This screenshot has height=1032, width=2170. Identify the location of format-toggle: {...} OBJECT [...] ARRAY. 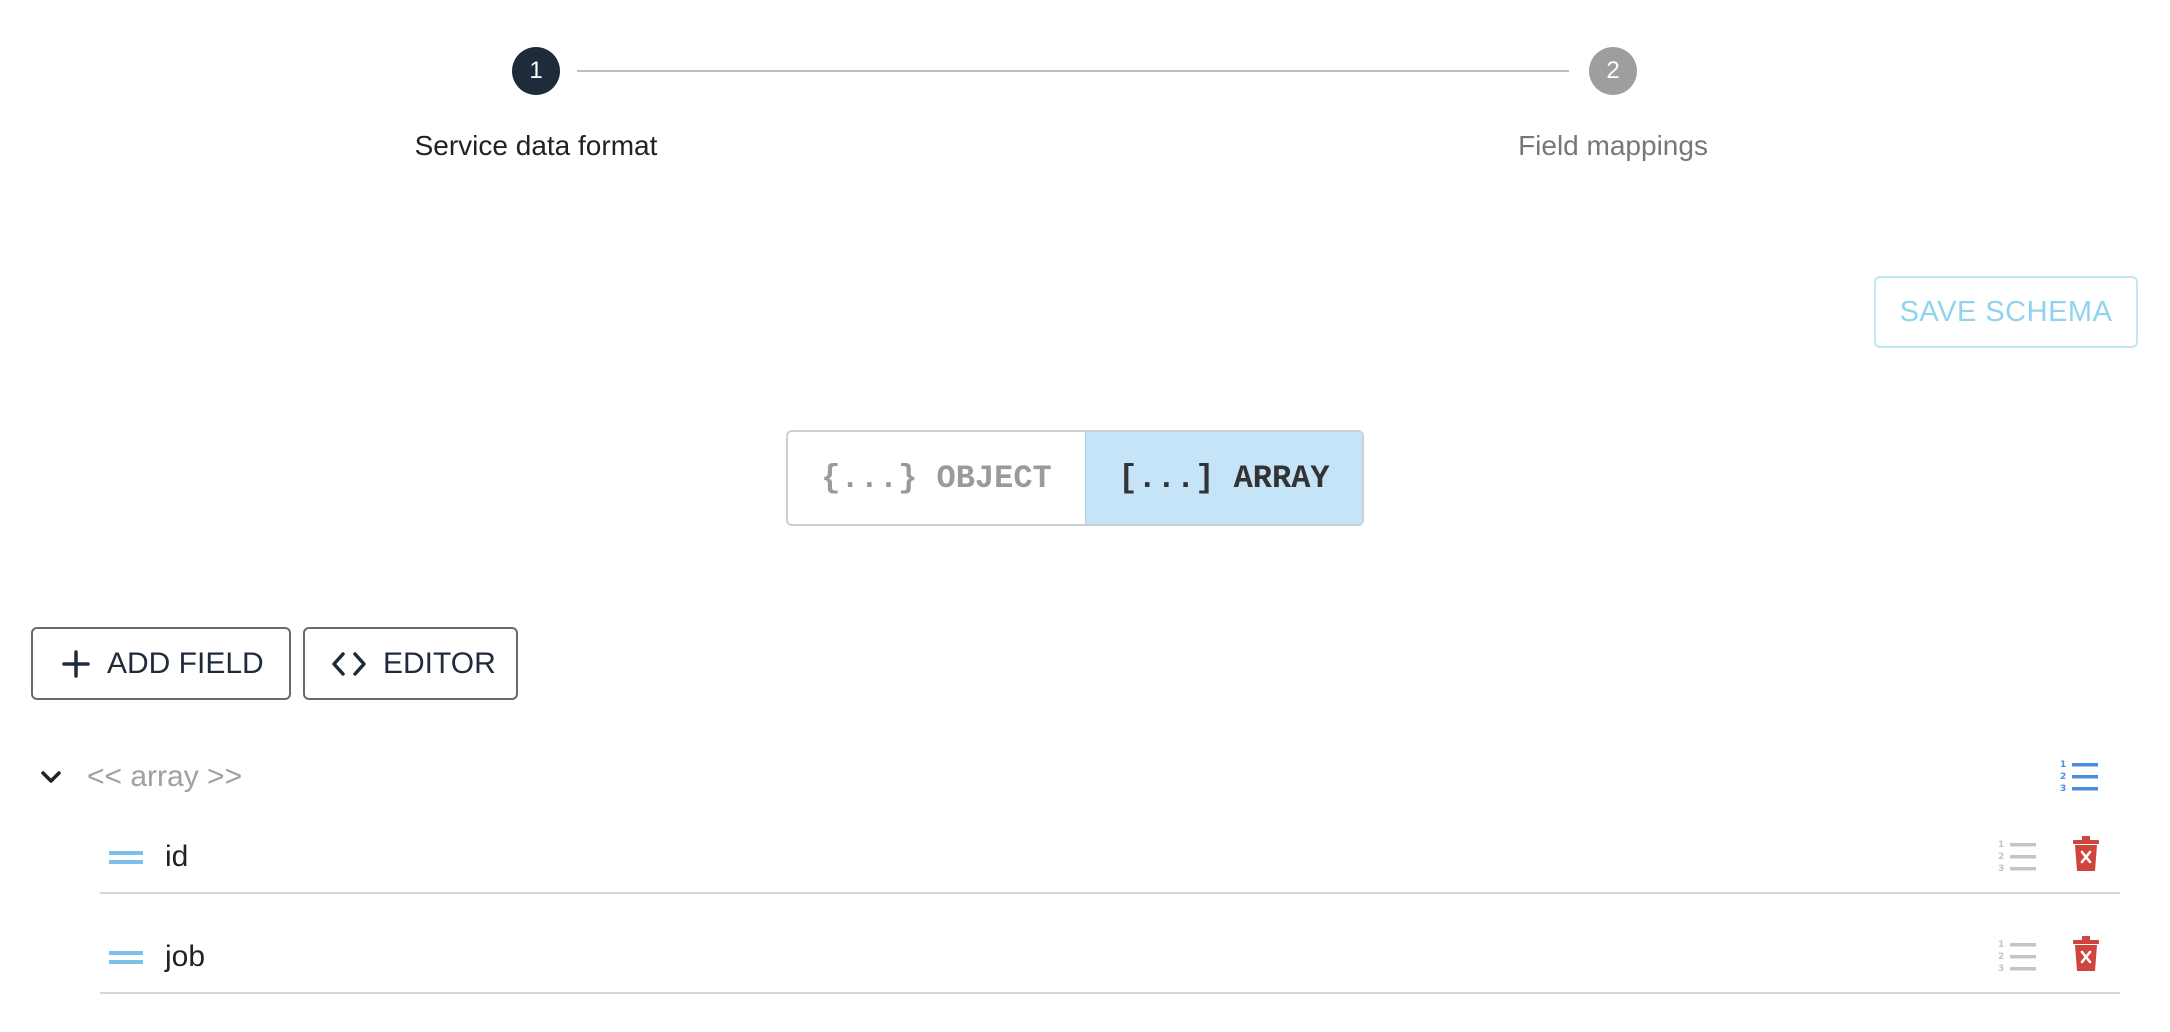
(1075, 478).